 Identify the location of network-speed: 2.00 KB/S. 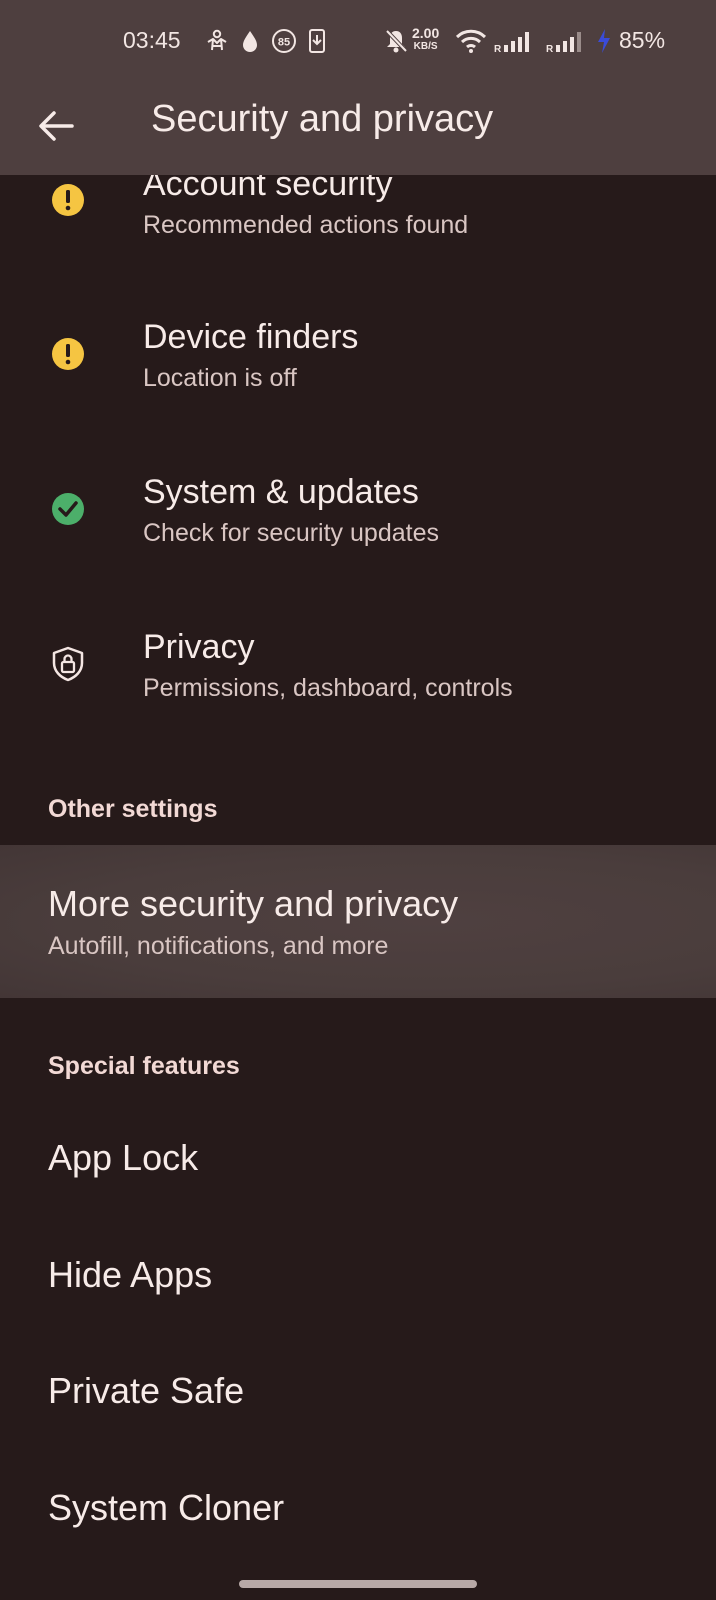
(426, 39).